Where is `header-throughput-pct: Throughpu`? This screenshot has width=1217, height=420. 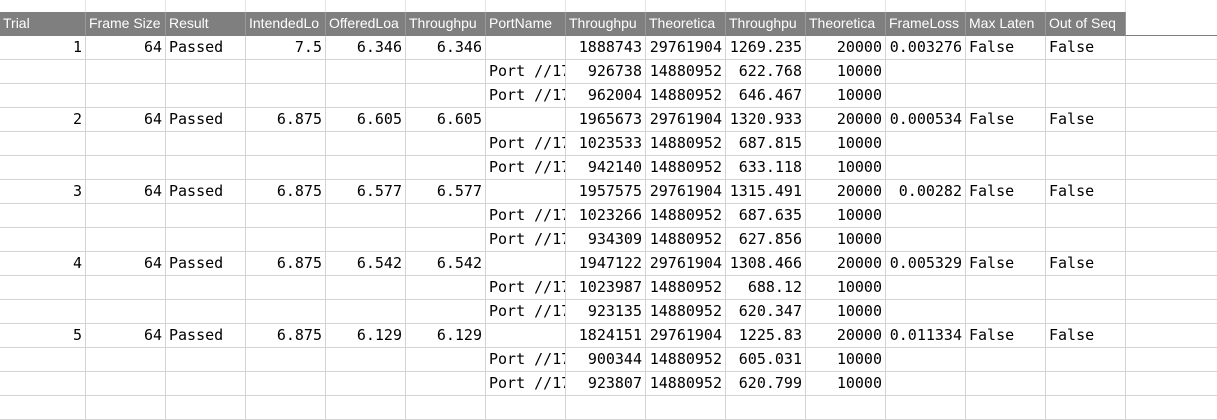
header-throughput-pct: Throughpu is located at coordinates (446, 24).